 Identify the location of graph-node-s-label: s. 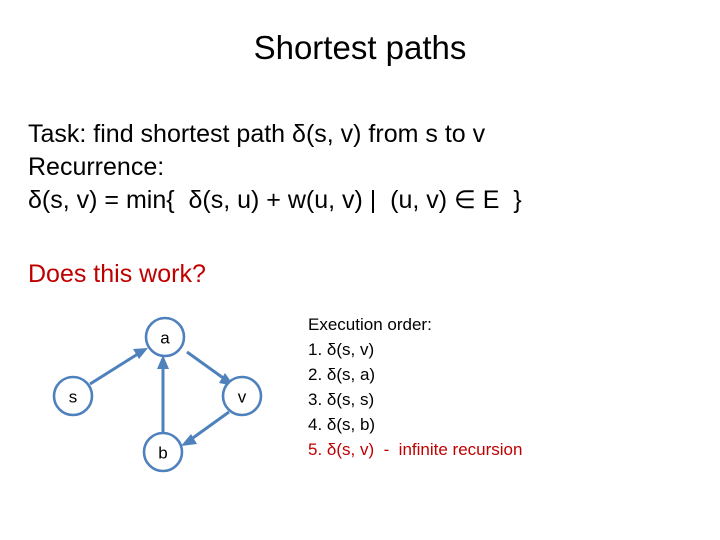
(73, 397).